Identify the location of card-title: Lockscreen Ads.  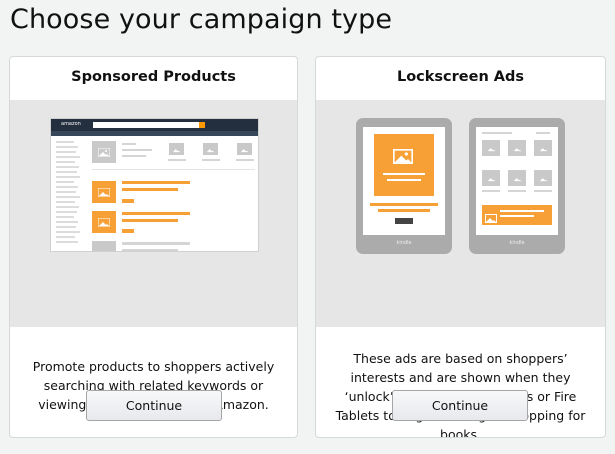
(460, 77).